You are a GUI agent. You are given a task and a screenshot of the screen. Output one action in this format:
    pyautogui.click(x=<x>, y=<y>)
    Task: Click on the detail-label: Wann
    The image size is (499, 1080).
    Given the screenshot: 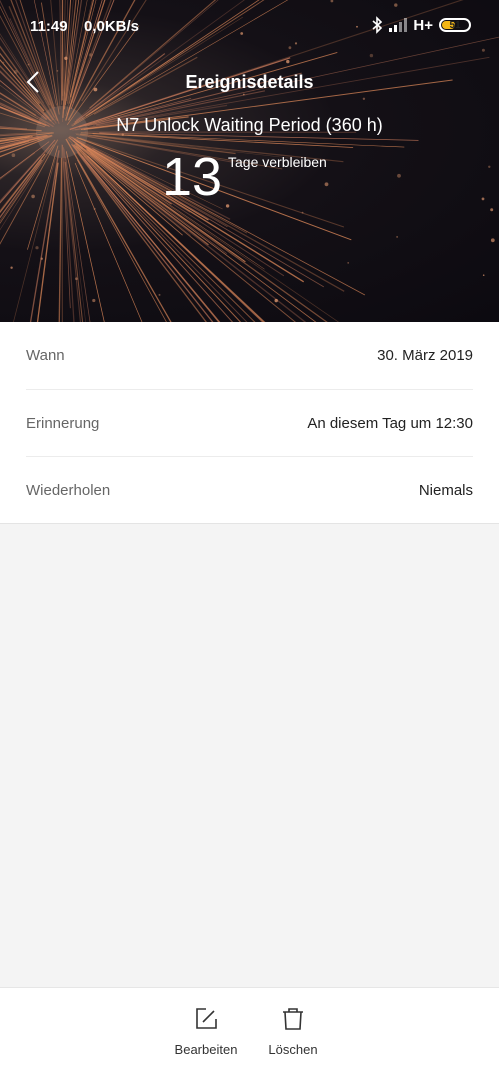 What is the action you would take?
    pyautogui.click(x=45, y=355)
    